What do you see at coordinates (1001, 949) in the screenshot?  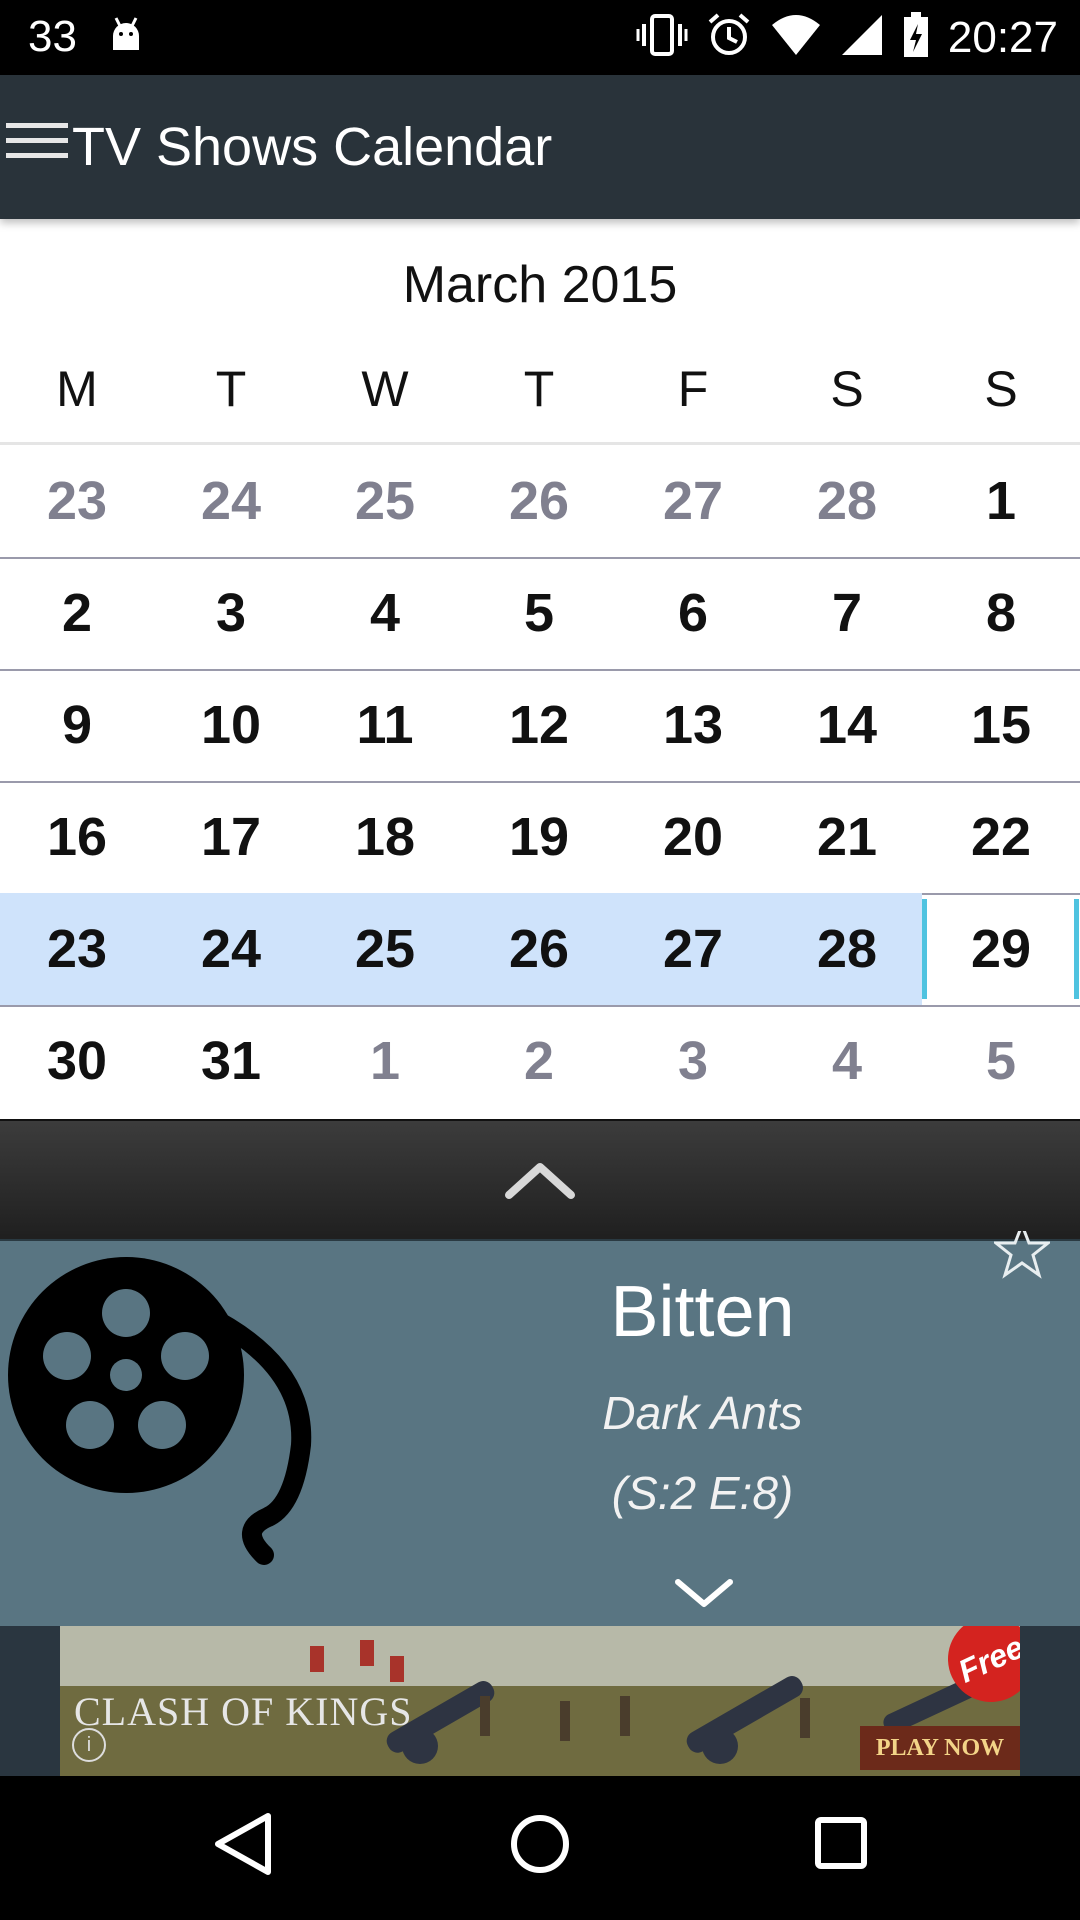 I see `calendar-day-cell: 29` at bounding box center [1001, 949].